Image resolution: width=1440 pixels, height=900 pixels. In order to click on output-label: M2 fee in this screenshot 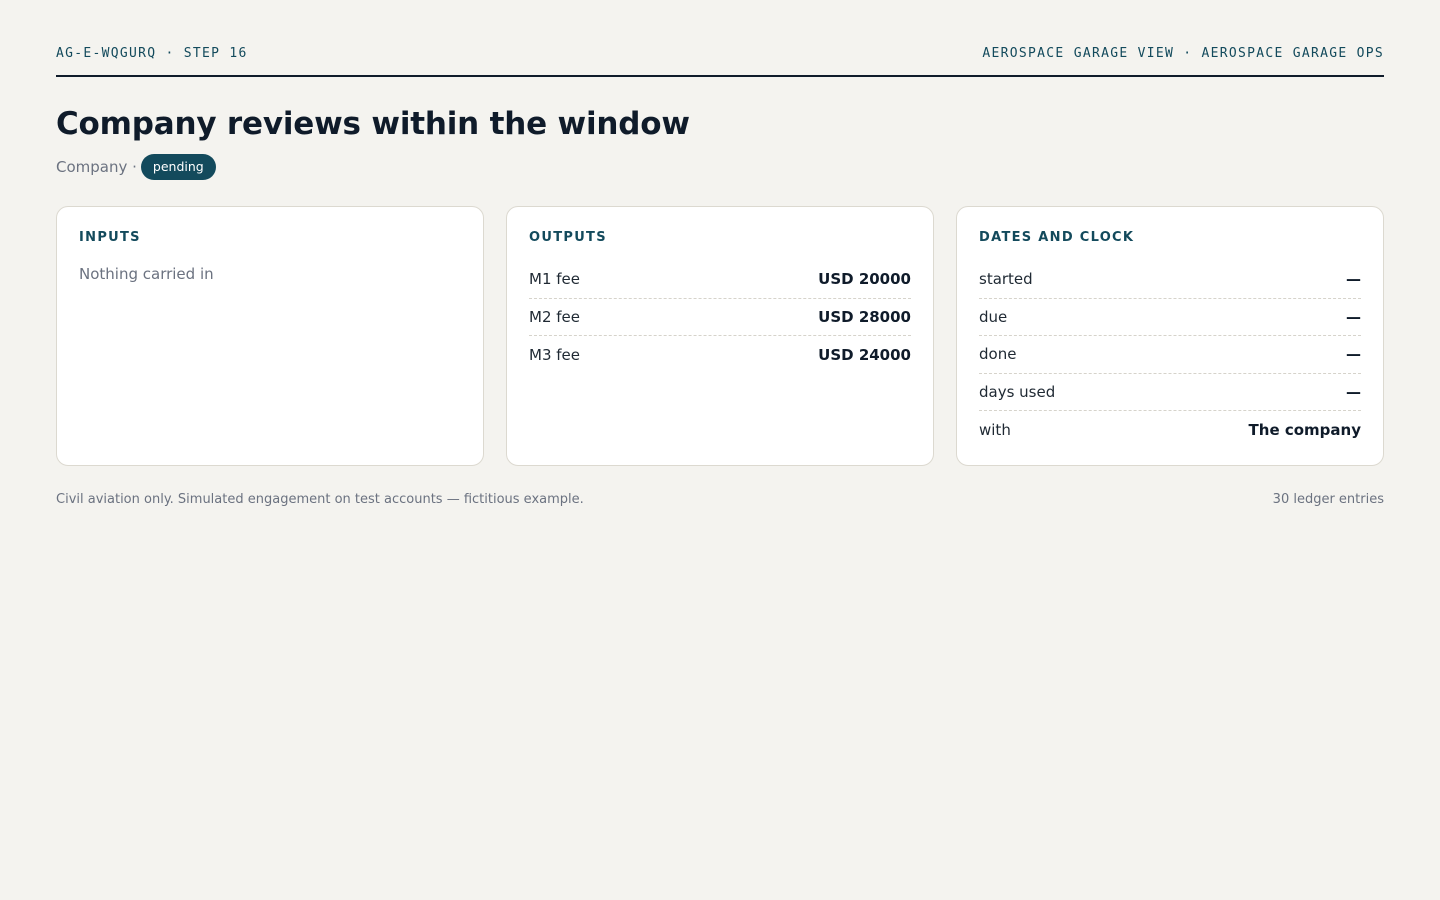, I will do `click(554, 316)`.